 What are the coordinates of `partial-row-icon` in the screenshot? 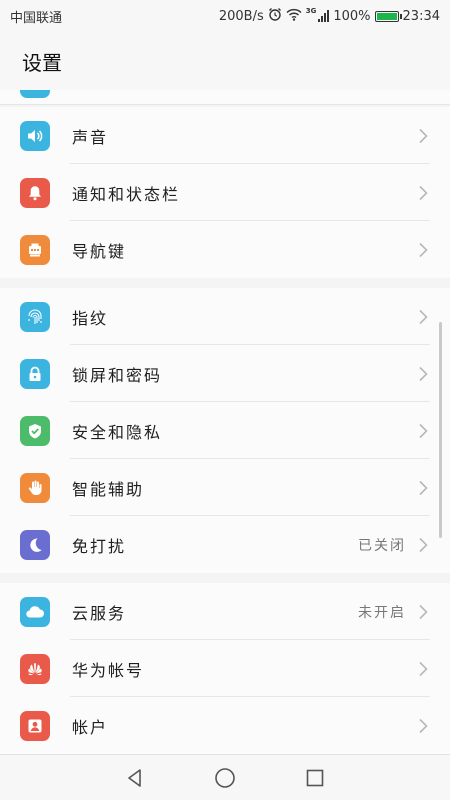 It's located at (35, 94).